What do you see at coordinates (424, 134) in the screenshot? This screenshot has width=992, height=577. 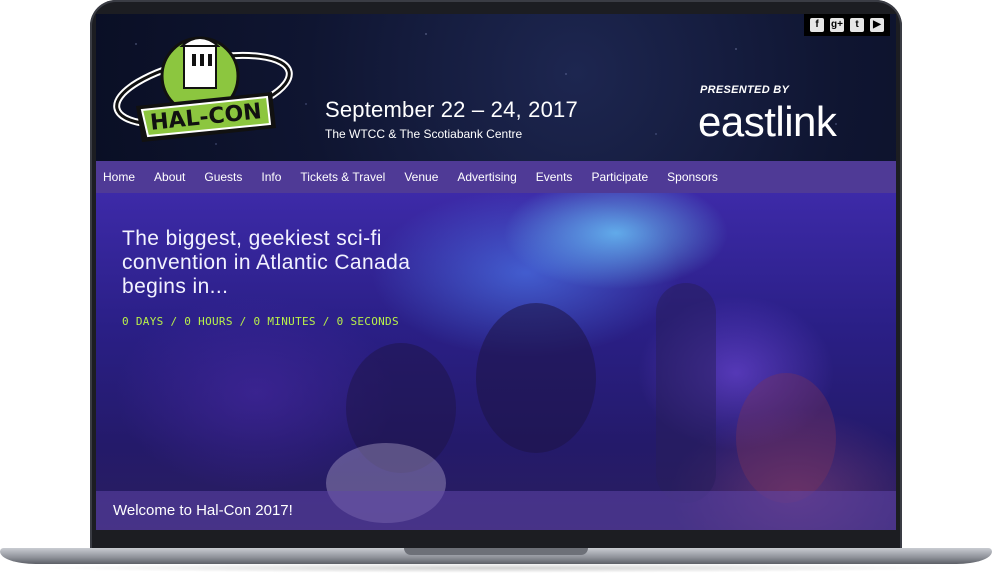 I see `event-venue: The WTCC & The Scotiabank Centre` at bounding box center [424, 134].